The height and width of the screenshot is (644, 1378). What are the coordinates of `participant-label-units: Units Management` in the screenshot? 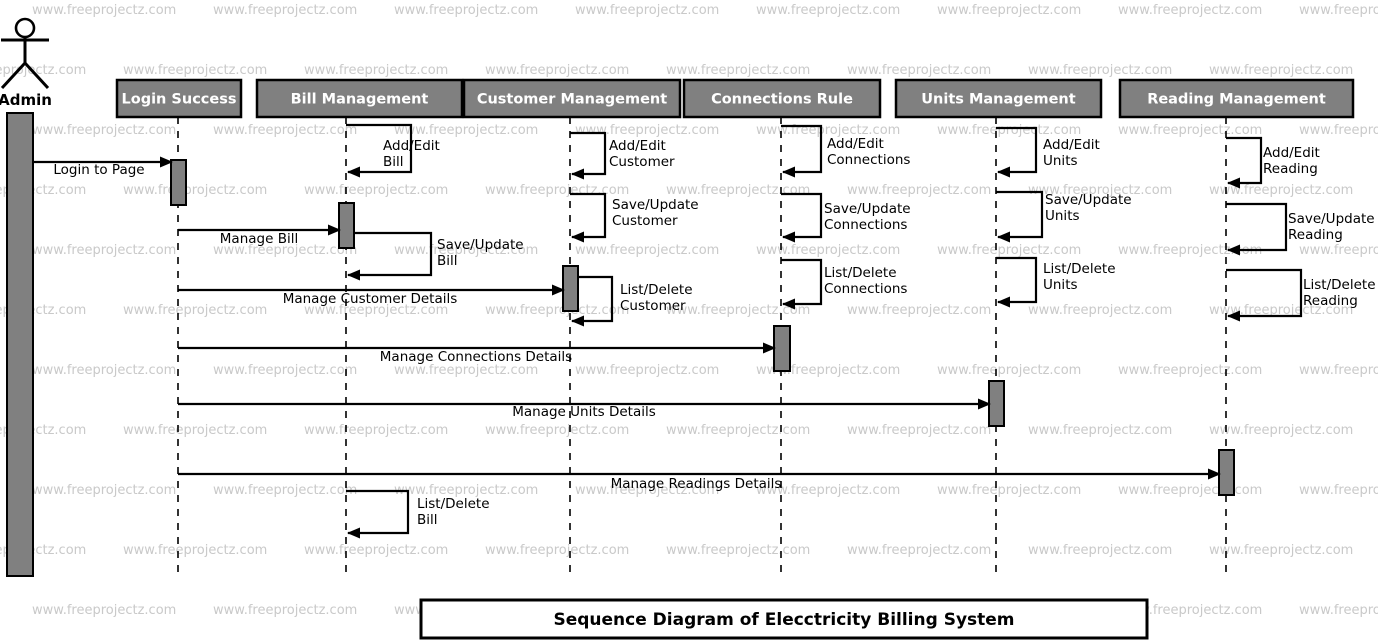 It's located at (998, 100).